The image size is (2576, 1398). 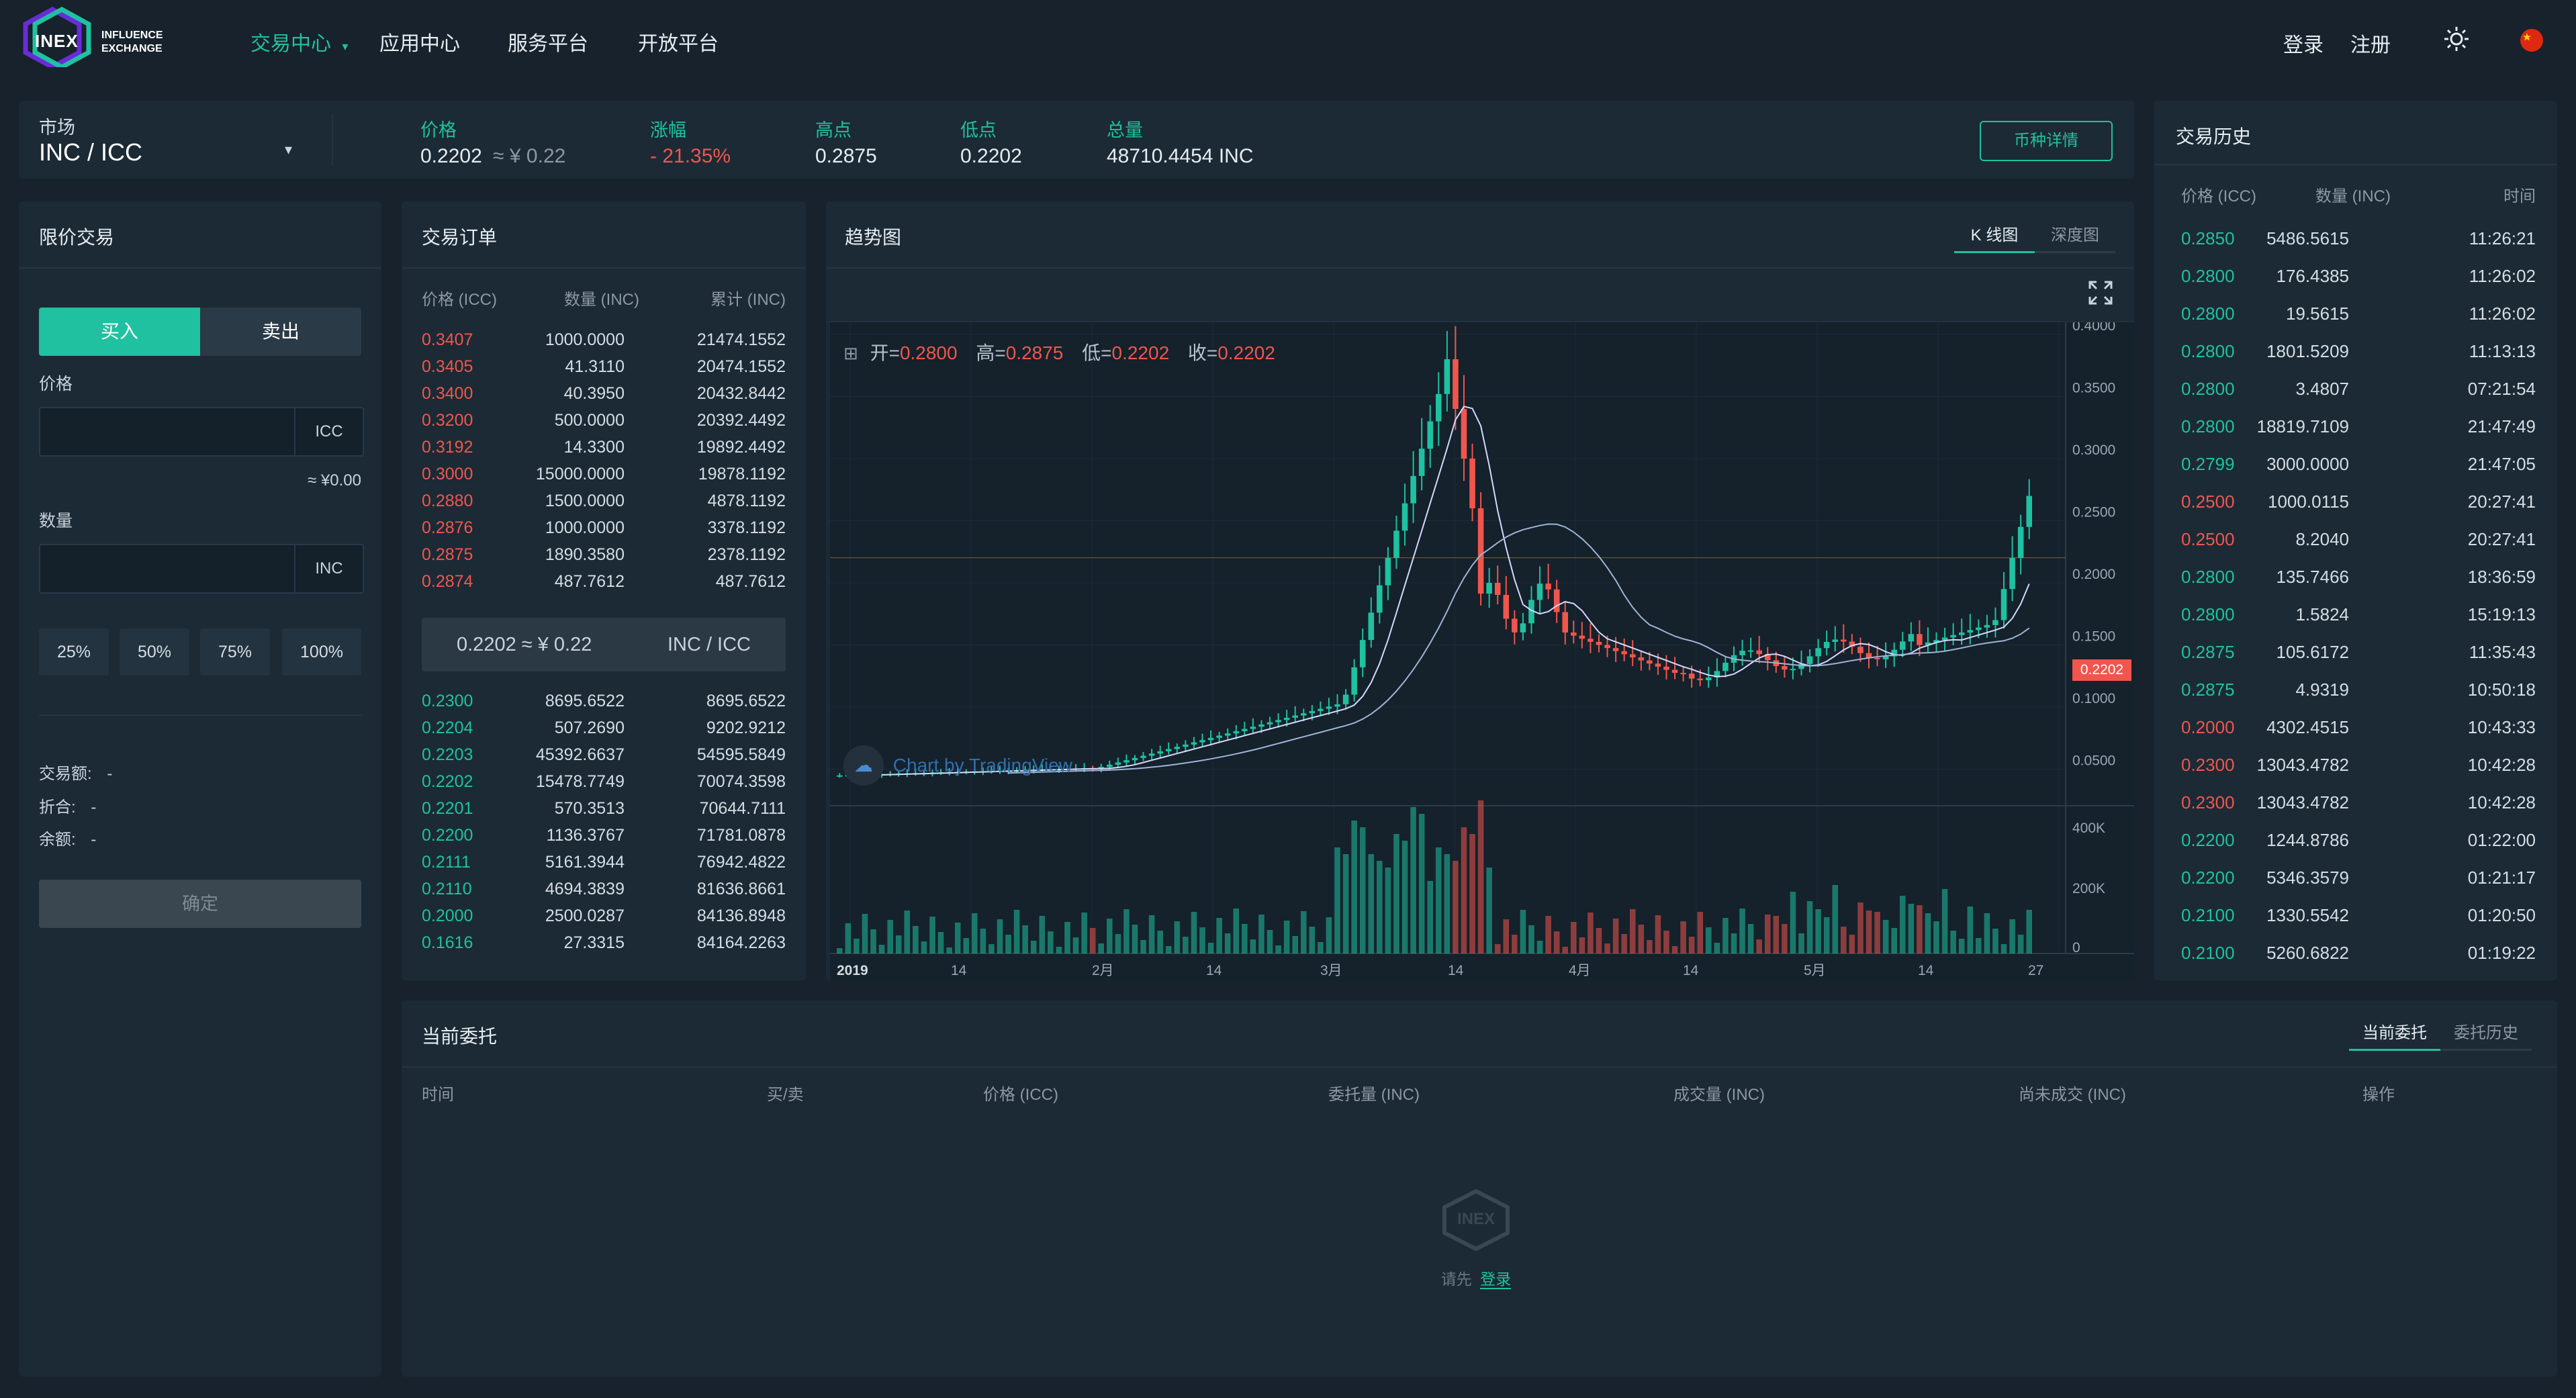 I want to click on nav-service-platform: 服务平台, so click(x=548, y=41).